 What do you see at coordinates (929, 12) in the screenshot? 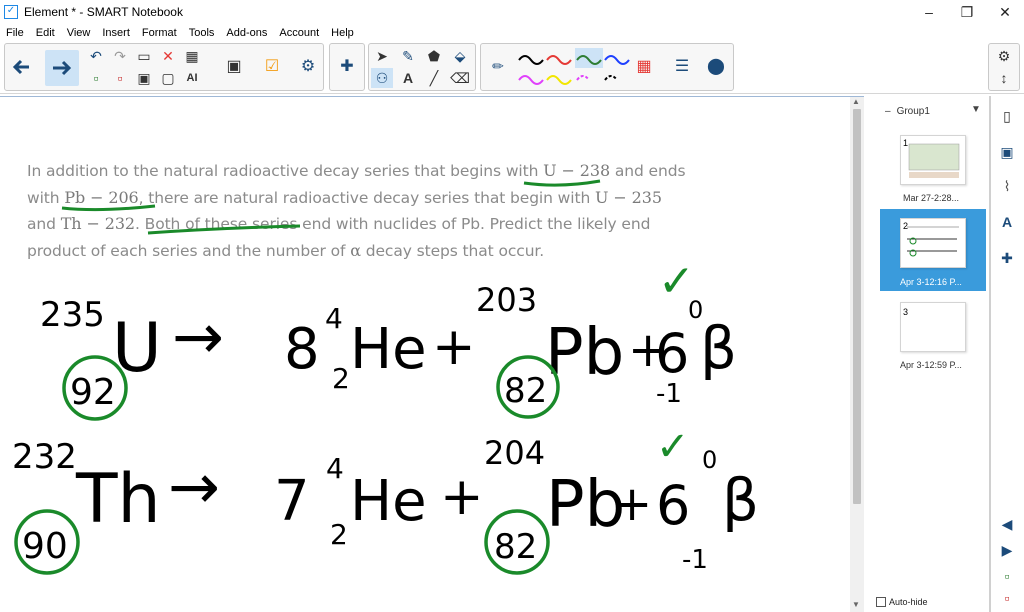
I see `minimize-button: –` at bounding box center [929, 12].